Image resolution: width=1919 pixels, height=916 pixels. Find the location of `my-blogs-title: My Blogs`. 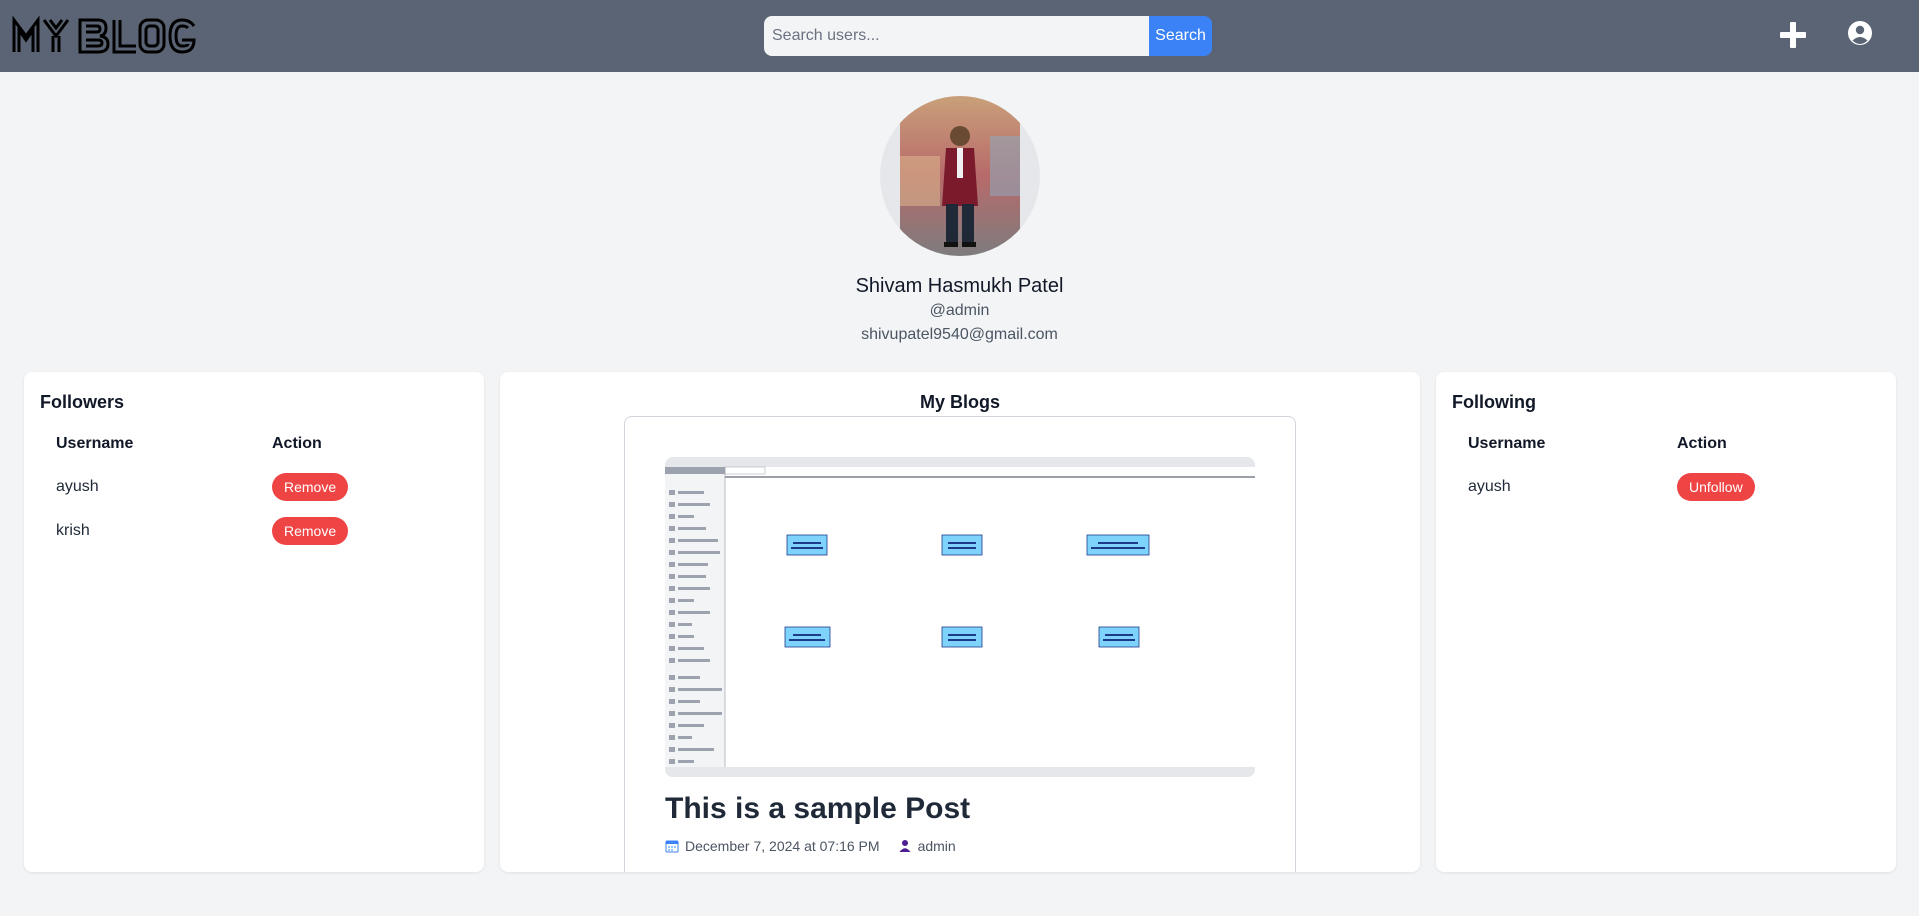

my-blogs-title: My Blogs is located at coordinates (959, 402).